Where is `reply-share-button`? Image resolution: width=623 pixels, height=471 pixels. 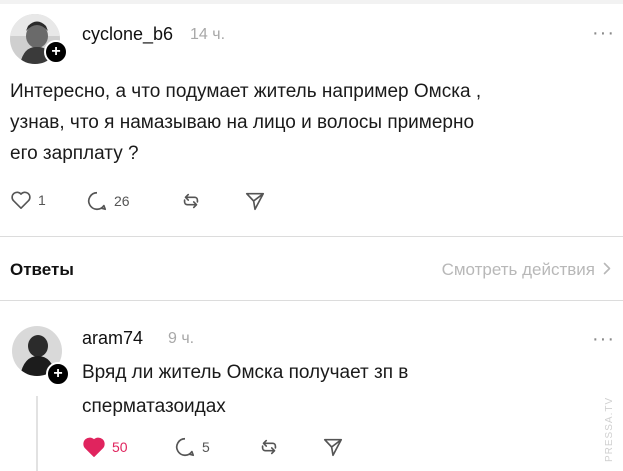
reply-share-button is located at coordinates (333, 447).